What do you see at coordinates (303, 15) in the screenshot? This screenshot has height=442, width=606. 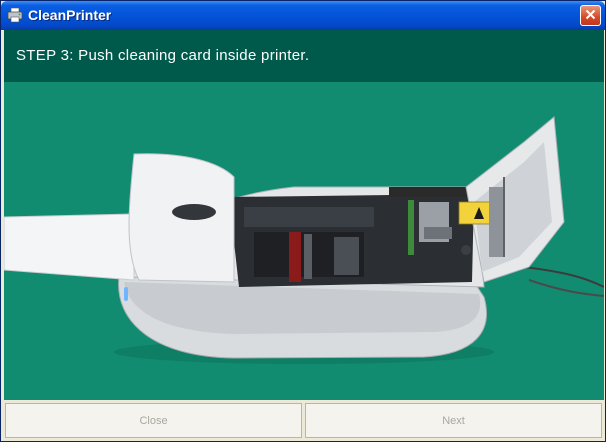 I see `title-bar: CleanPrinter` at bounding box center [303, 15].